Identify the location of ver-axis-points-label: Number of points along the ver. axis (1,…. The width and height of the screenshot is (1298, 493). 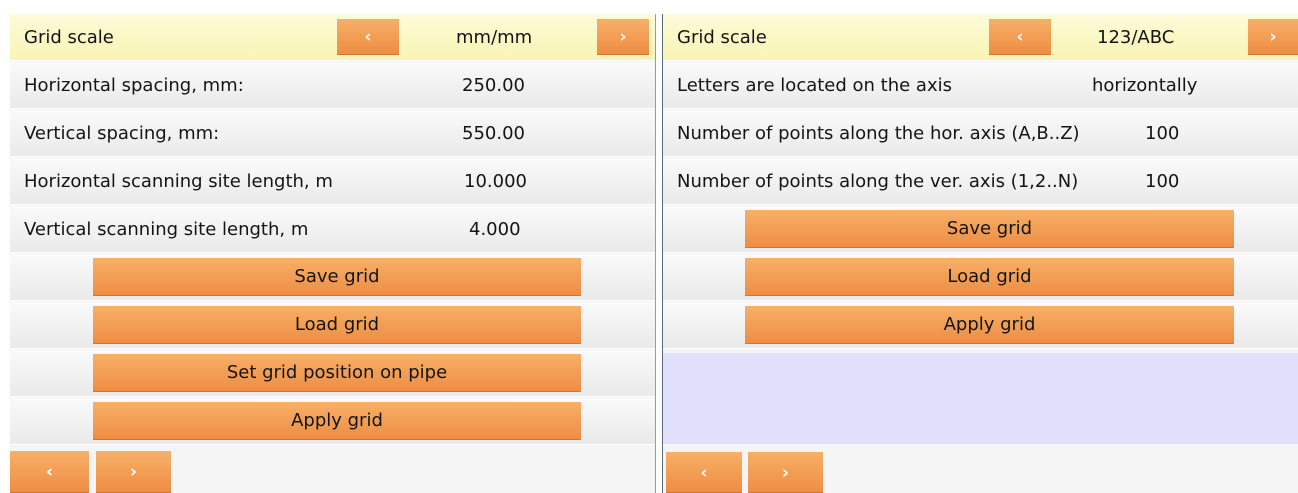
(878, 181).